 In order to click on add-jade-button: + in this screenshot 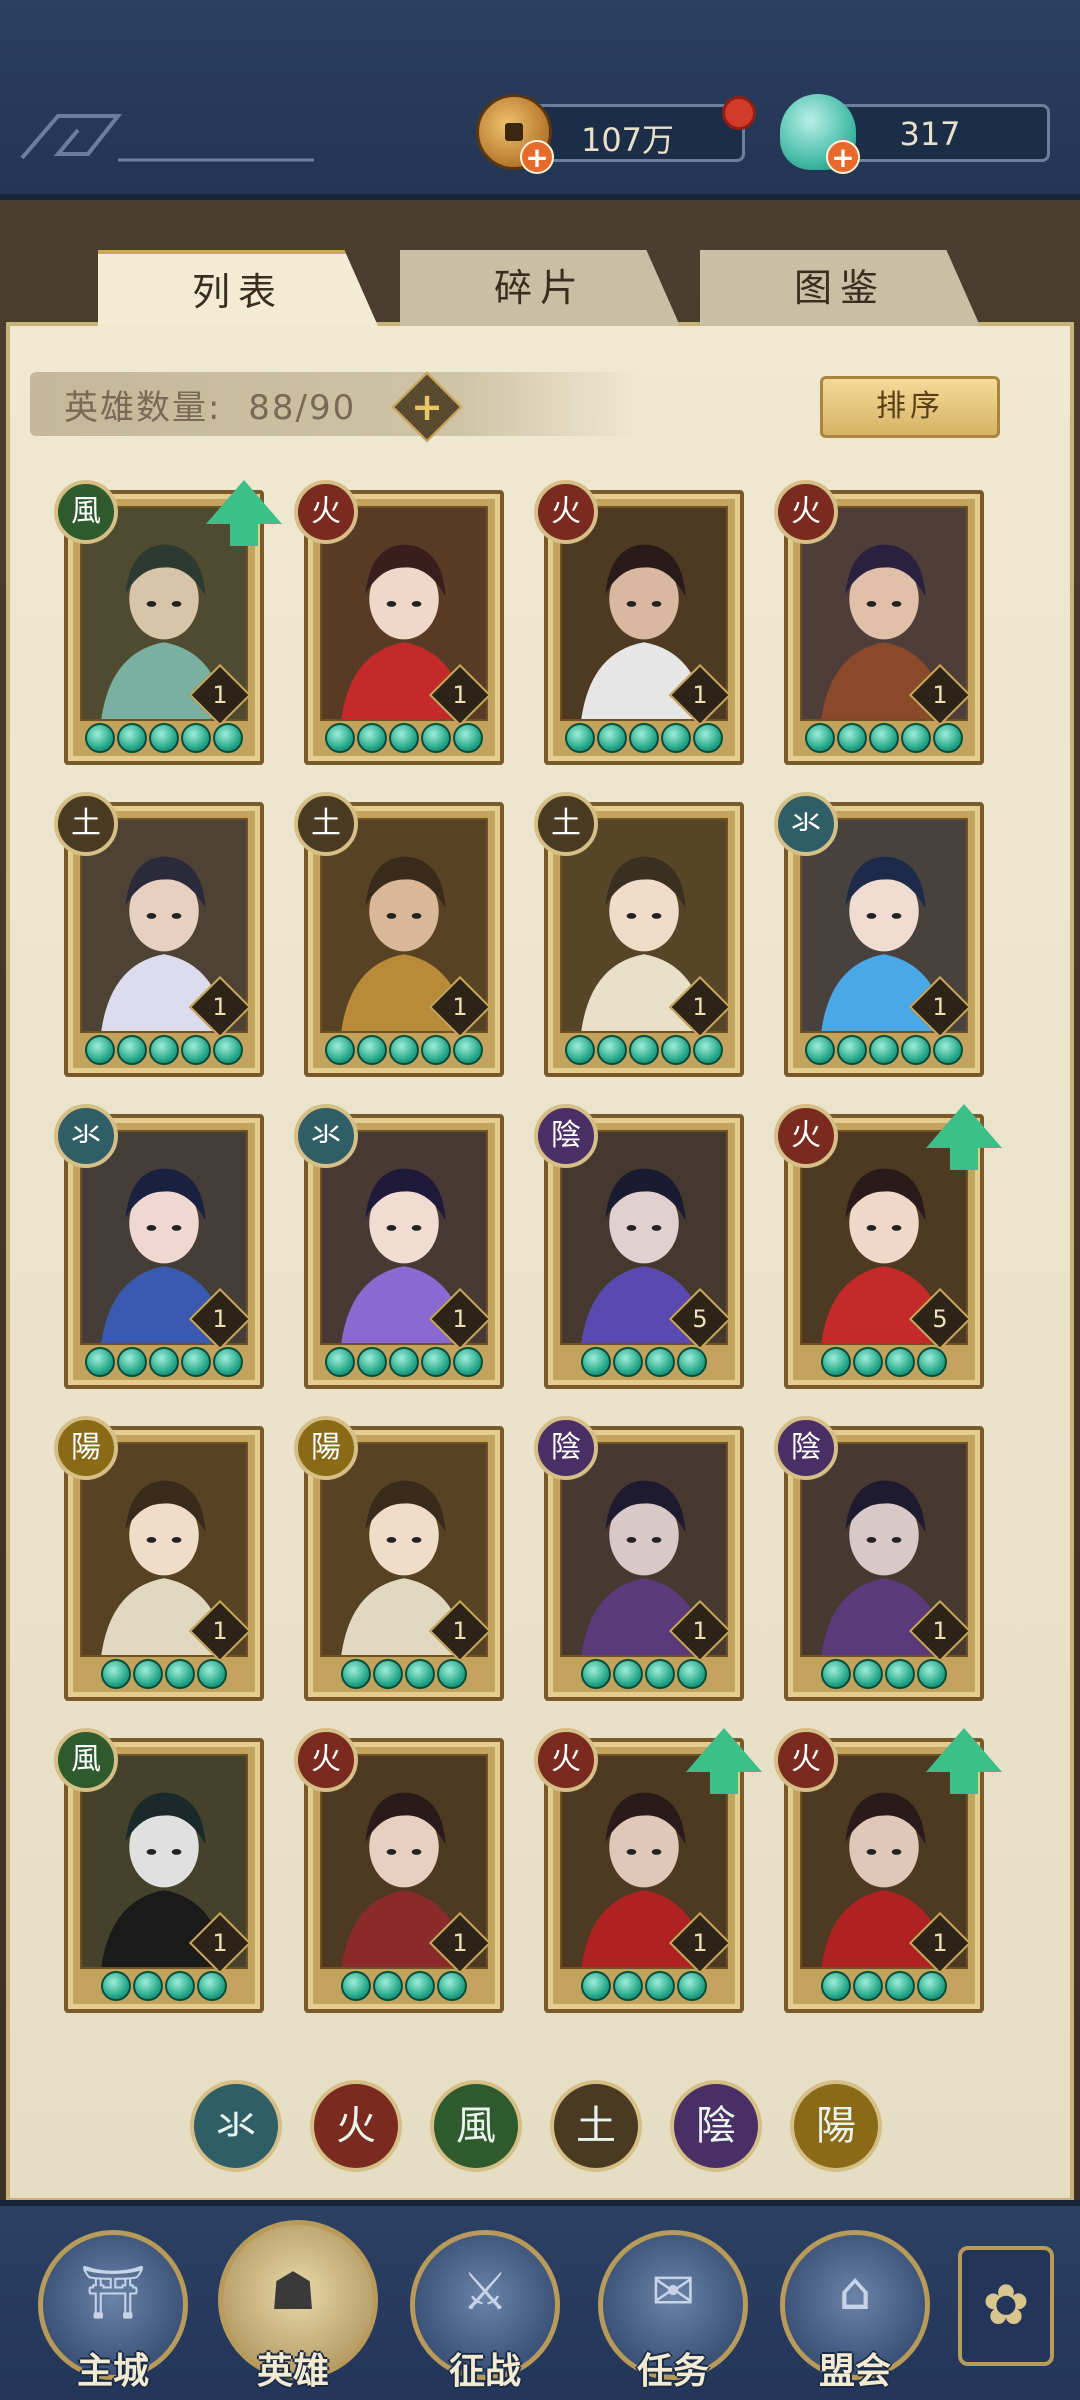, I will do `click(843, 157)`.